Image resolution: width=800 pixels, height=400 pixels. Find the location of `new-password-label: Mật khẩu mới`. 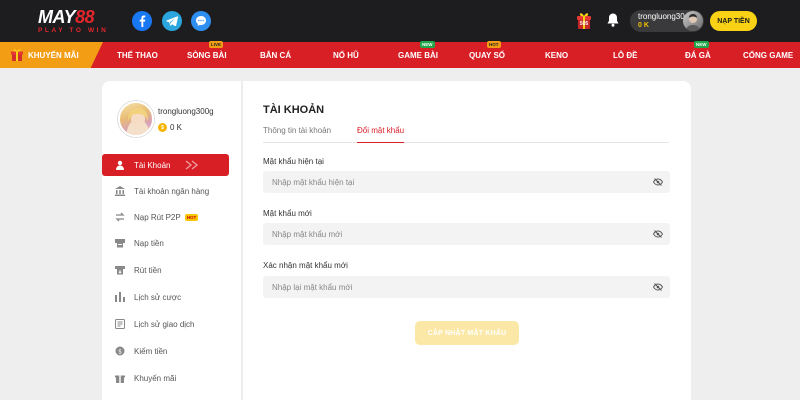

new-password-label: Mật khẩu mới is located at coordinates (287, 213).